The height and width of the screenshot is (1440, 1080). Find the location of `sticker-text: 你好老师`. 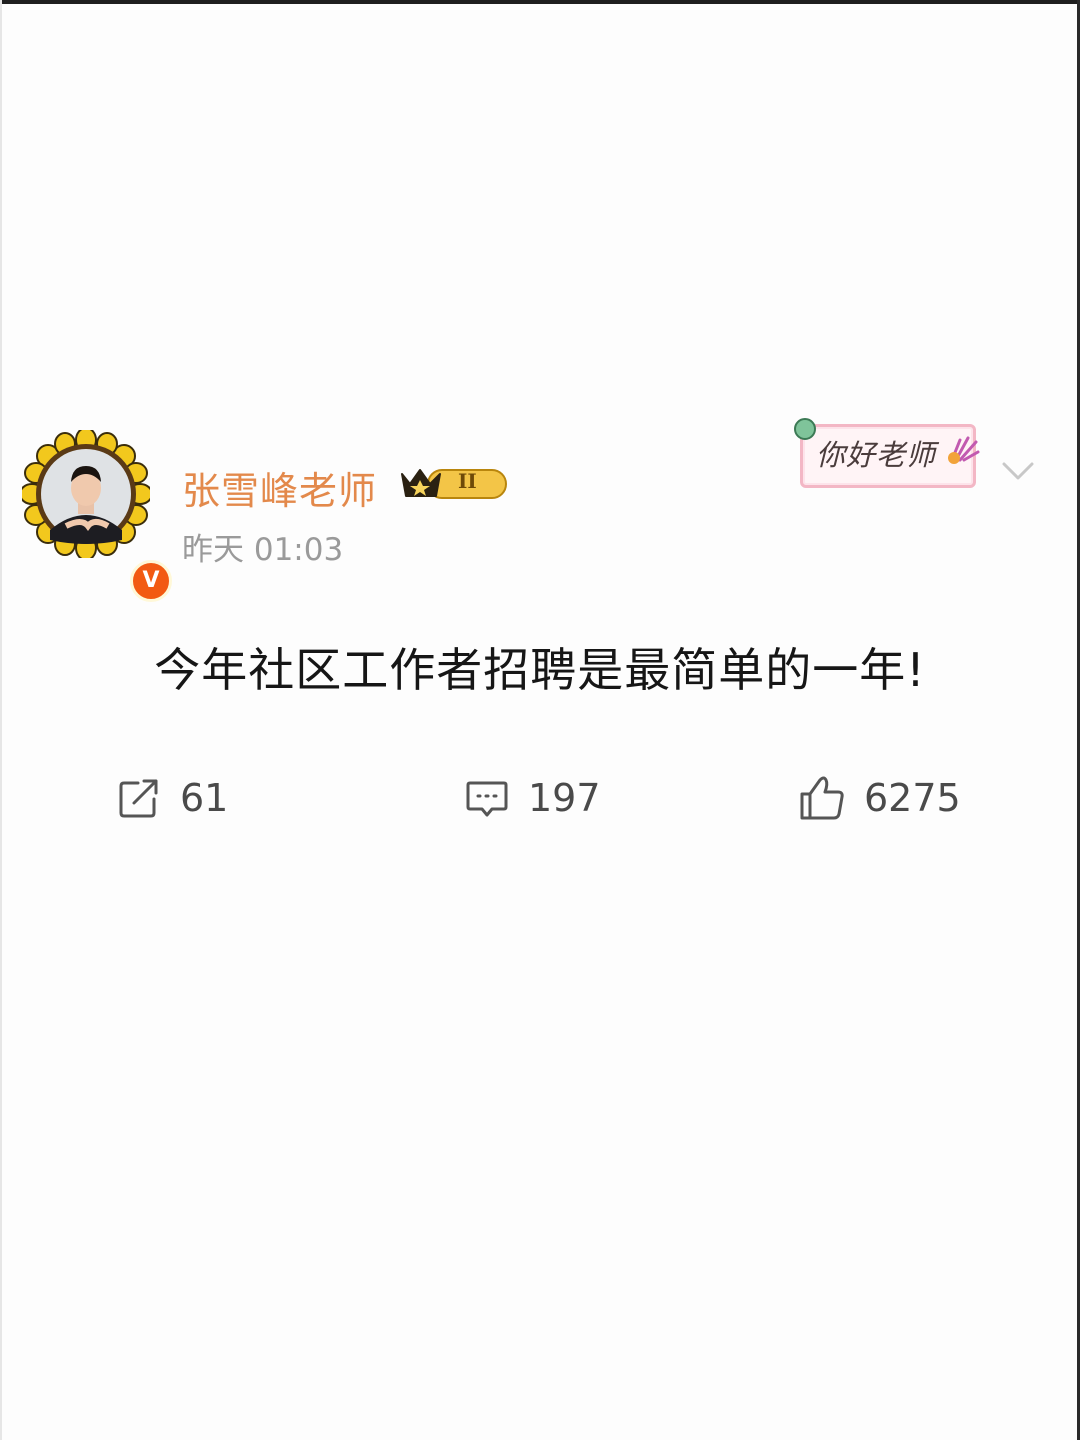

sticker-text: 你好老师 is located at coordinates (876, 455).